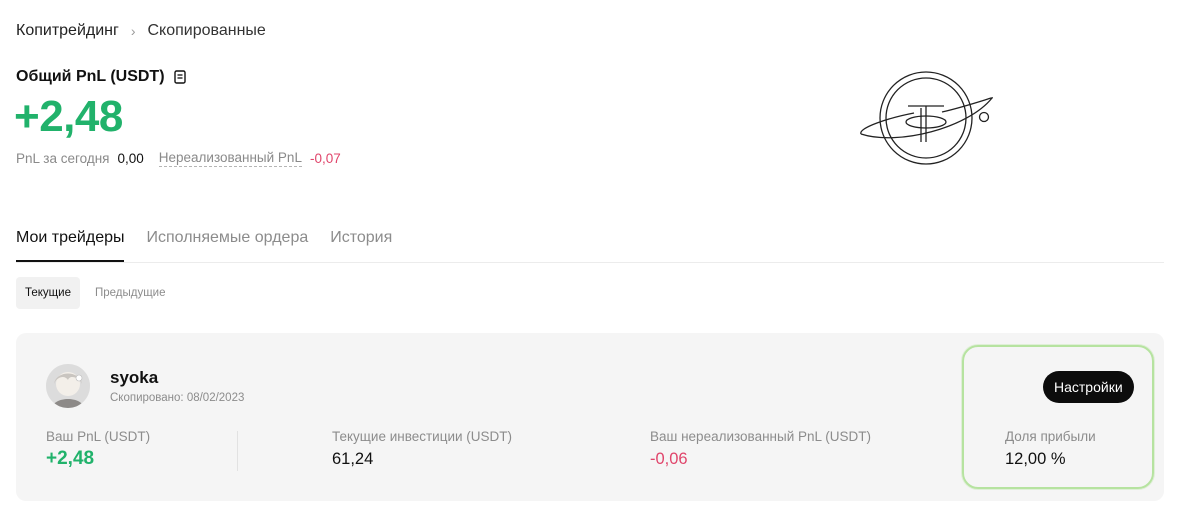  Describe the element at coordinates (90, 76) in the screenshot. I see `total-pnl-title: Общий PnL (USDT)` at that location.